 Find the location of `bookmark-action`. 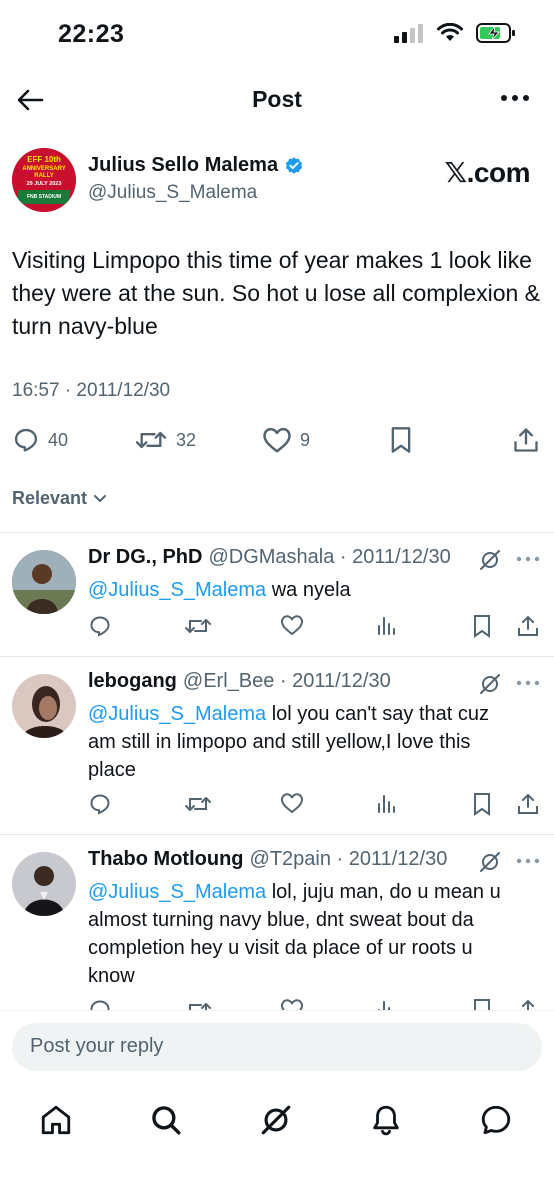

bookmark-action is located at coordinates (401, 440).